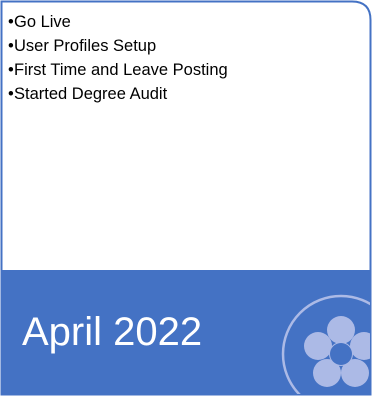 This screenshot has width=372, height=396. What do you see at coordinates (112, 332) in the screenshot?
I see `banner-title: April 2022` at bounding box center [112, 332].